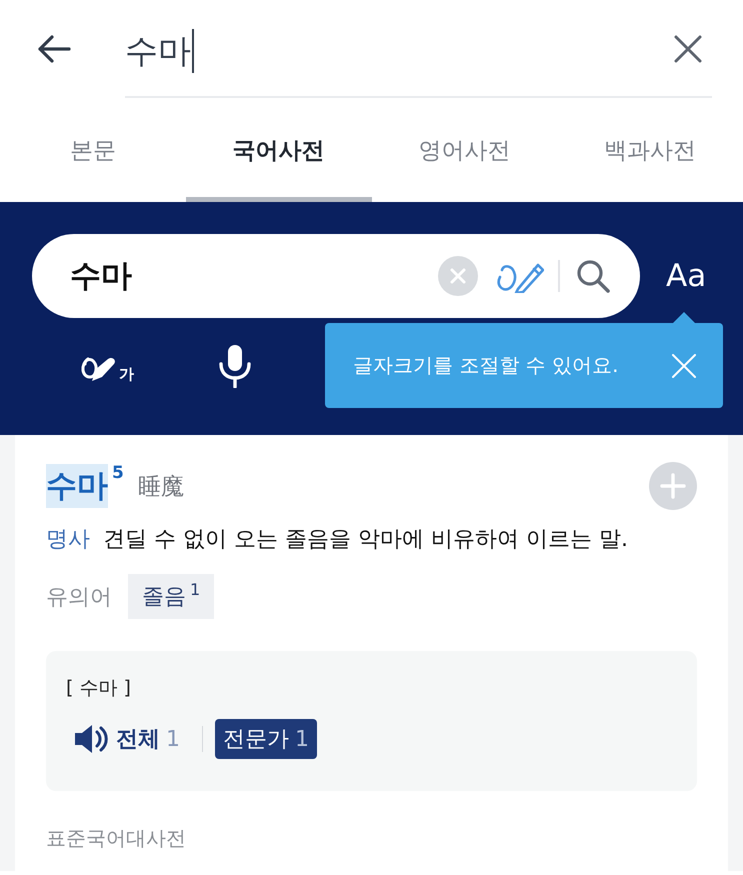  Describe the element at coordinates (336, 276) in the screenshot. I see `dictionary-search-field: 수마` at that location.